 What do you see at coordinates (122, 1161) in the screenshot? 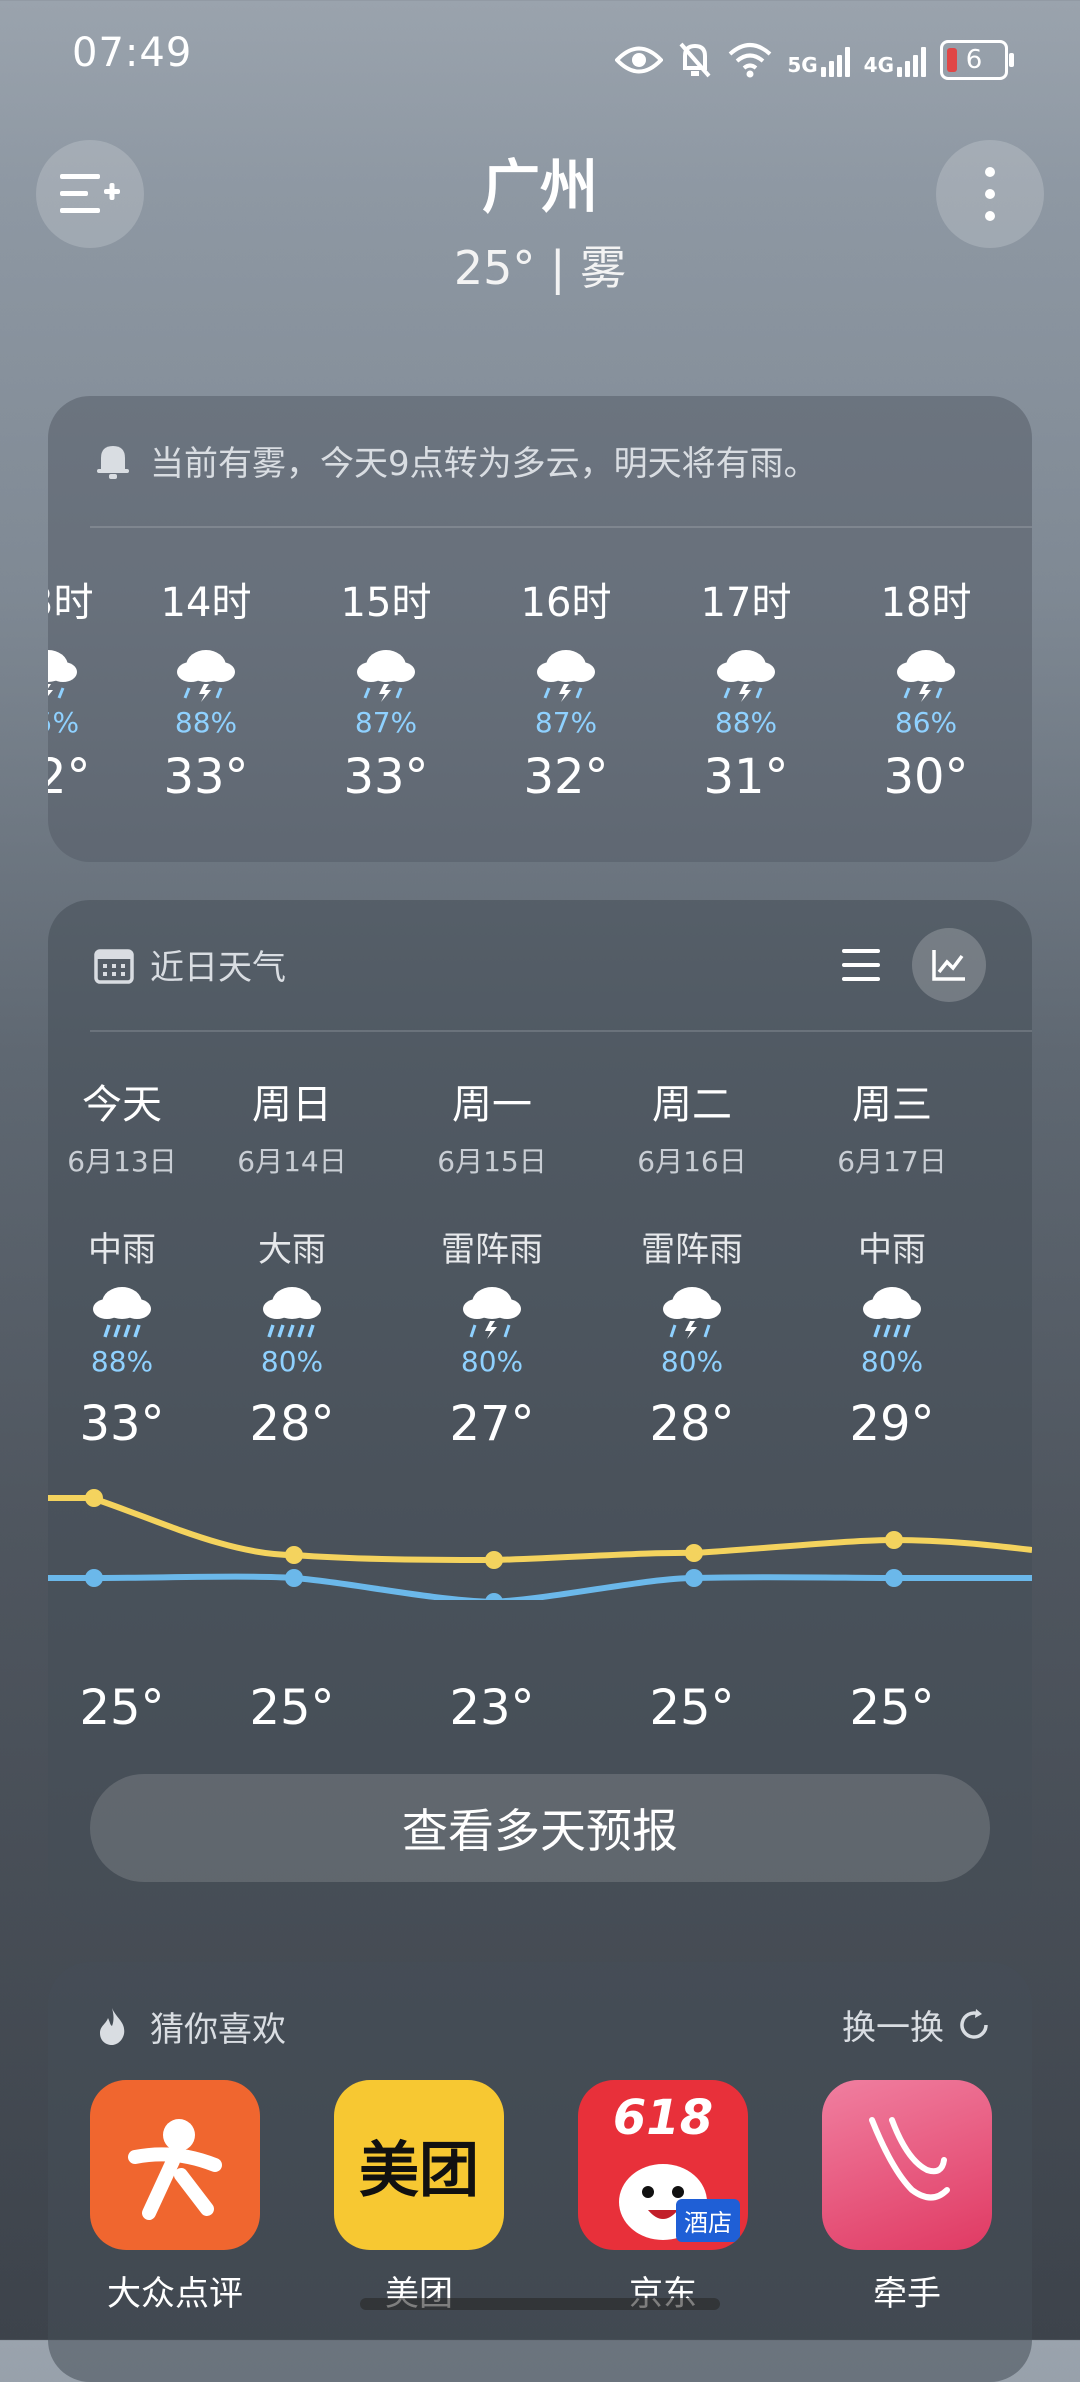
I see `day-date: 6月13日` at bounding box center [122, 1161].